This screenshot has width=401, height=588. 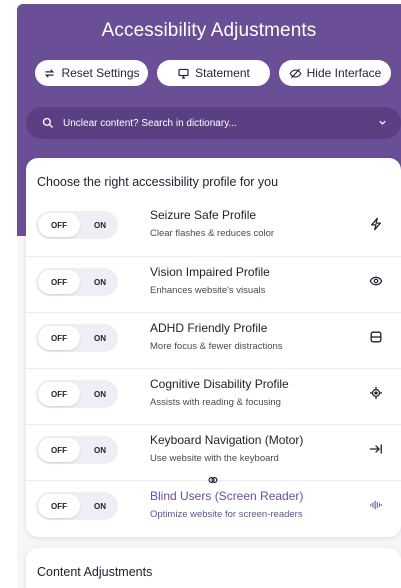 I want to click on statement-icon, so click(x=183, y=73).